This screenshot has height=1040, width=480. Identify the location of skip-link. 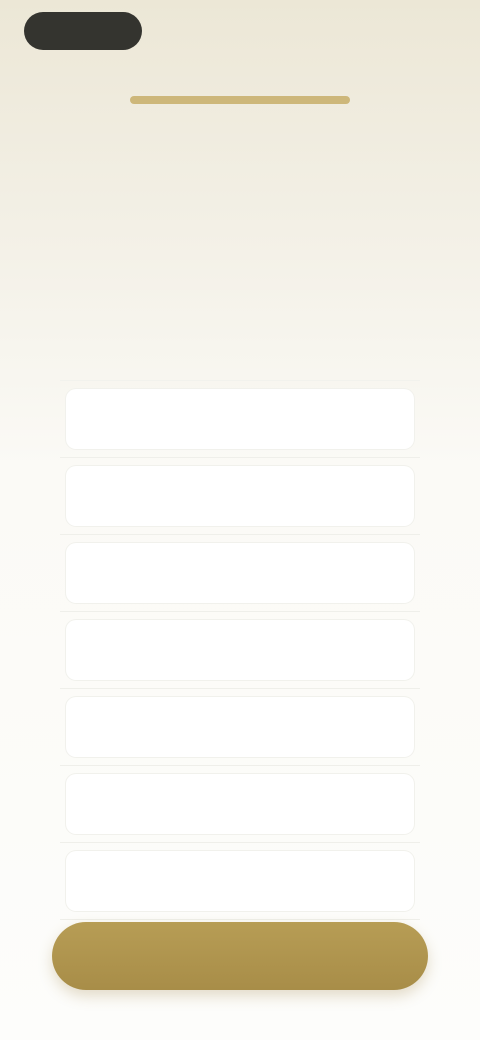
(399, 30).